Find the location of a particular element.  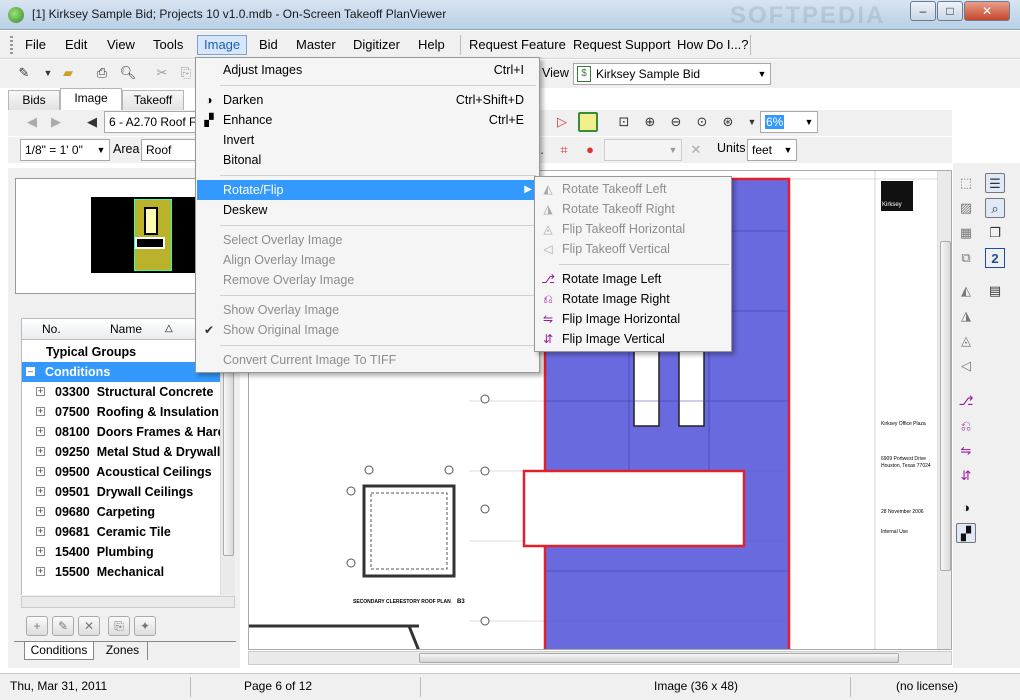

rotate-takeoff-left-icon: ◭ is located at coordinates (966, 291).